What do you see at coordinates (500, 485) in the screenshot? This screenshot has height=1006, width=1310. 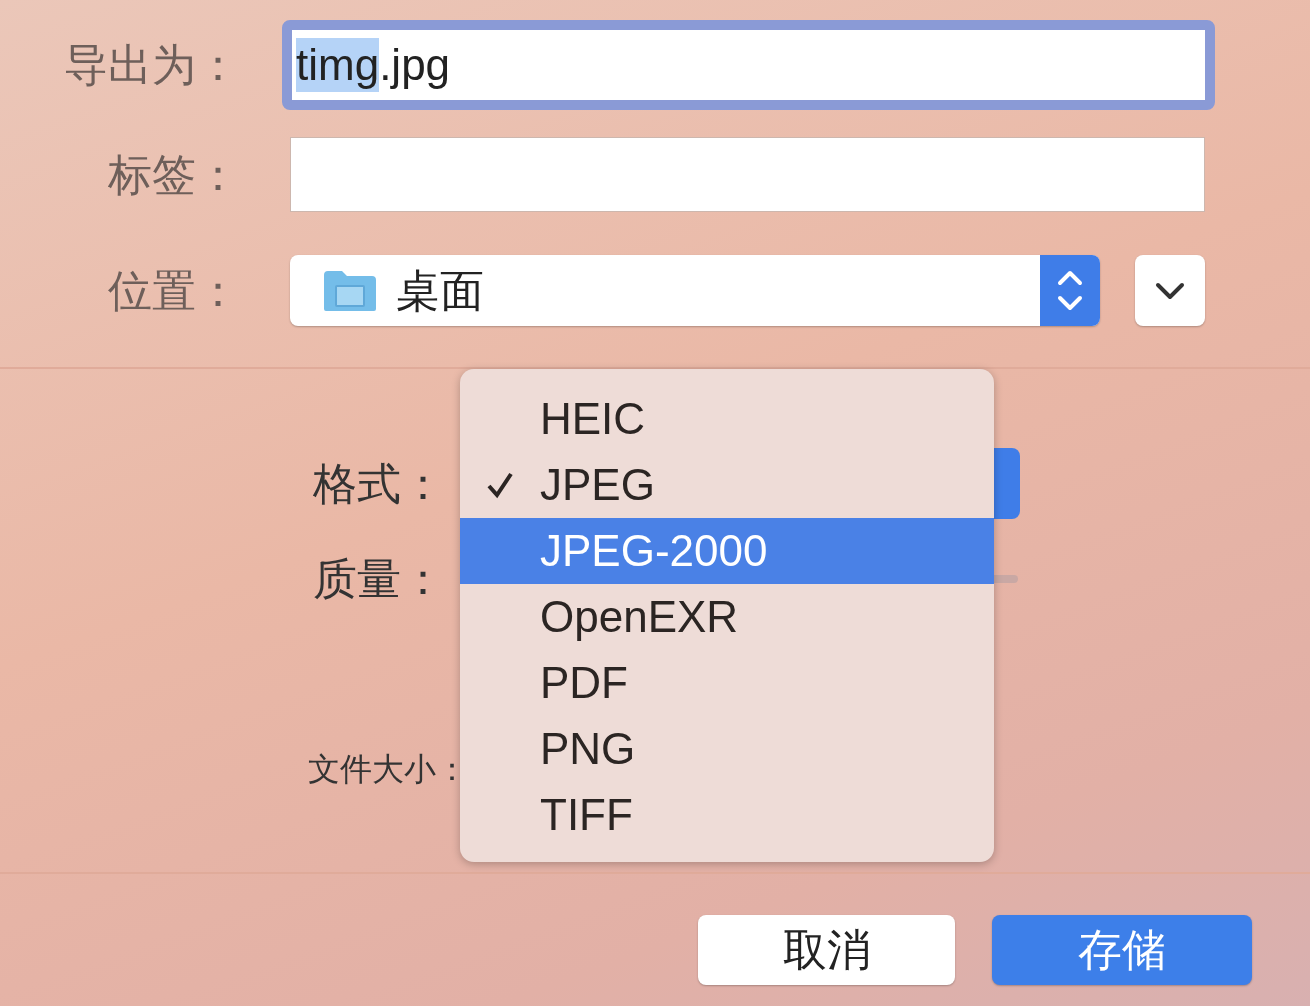 I see `checkmark-icon` at bounding box center [500, 485].